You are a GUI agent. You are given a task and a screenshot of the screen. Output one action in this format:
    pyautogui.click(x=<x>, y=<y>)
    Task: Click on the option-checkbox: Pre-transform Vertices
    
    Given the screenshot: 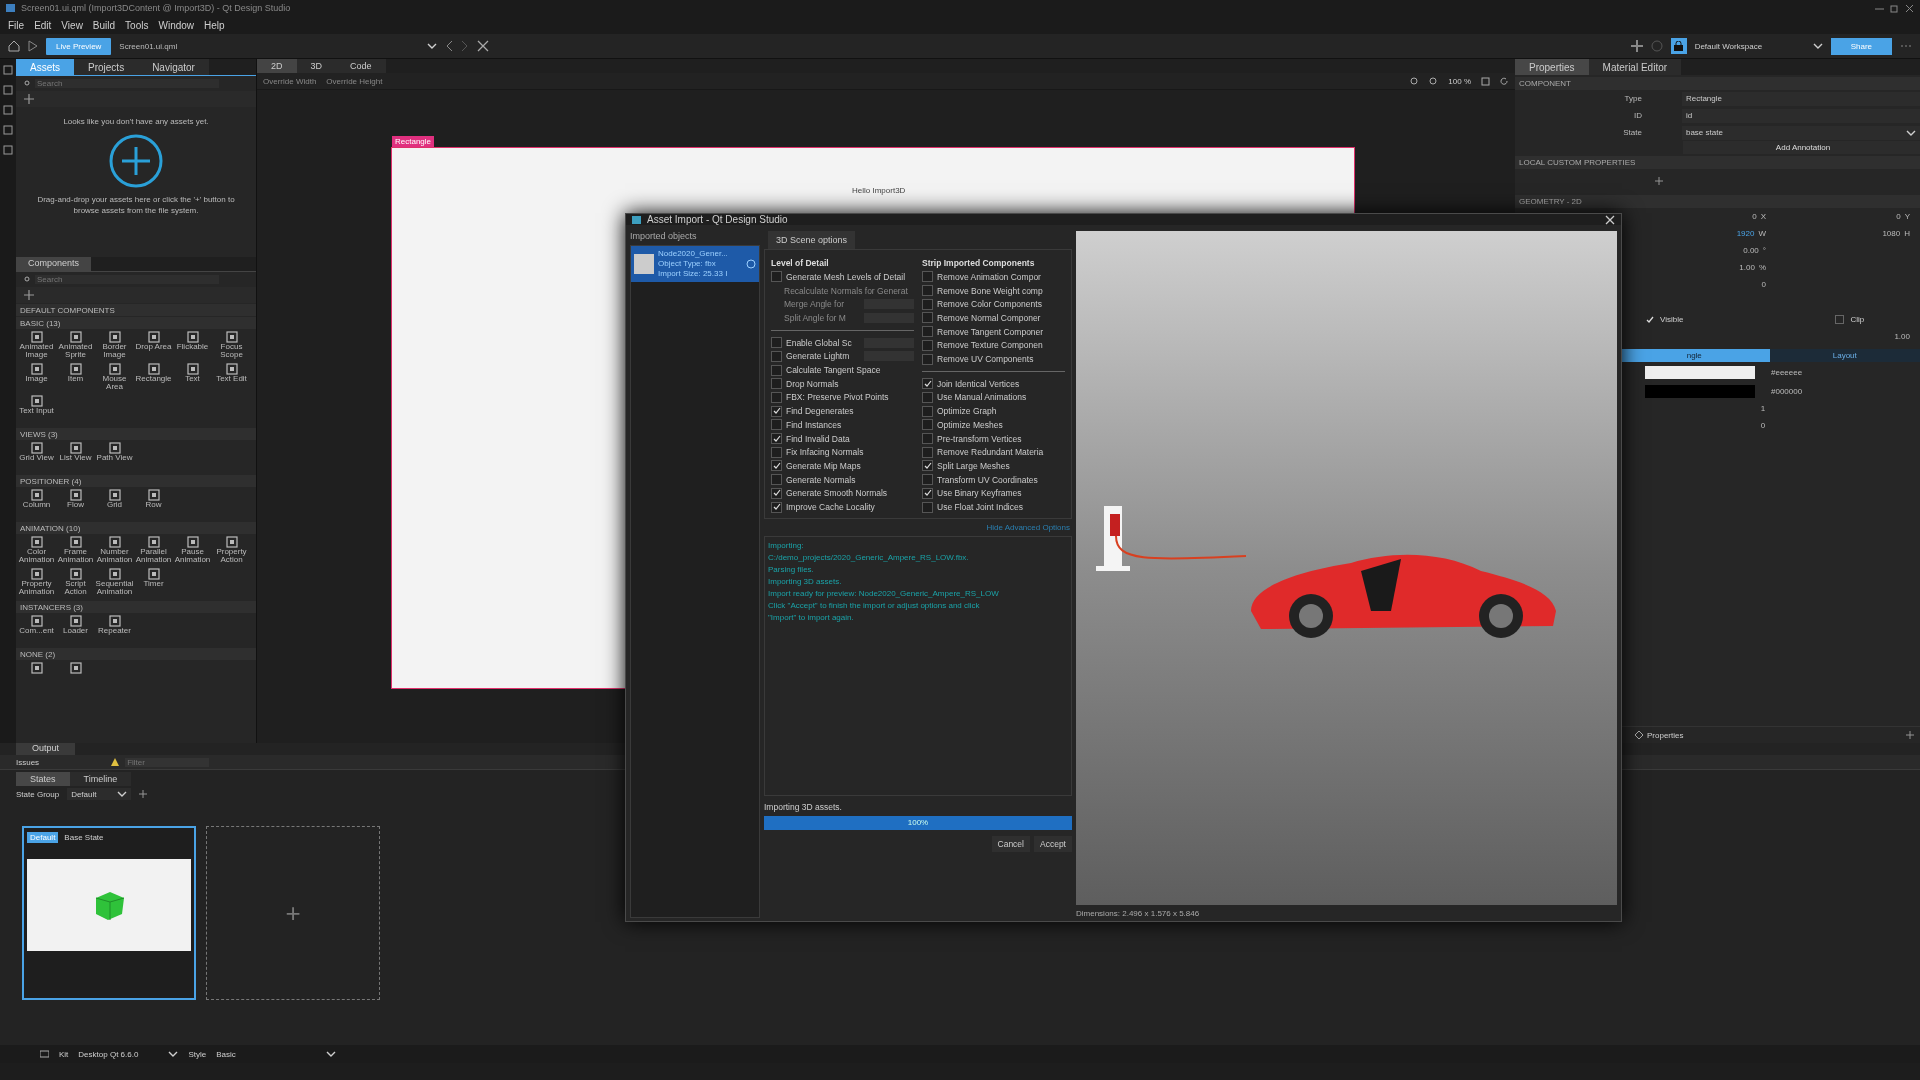 What is the action you would take?
    pyautogui.click(x=993, y=438)
    